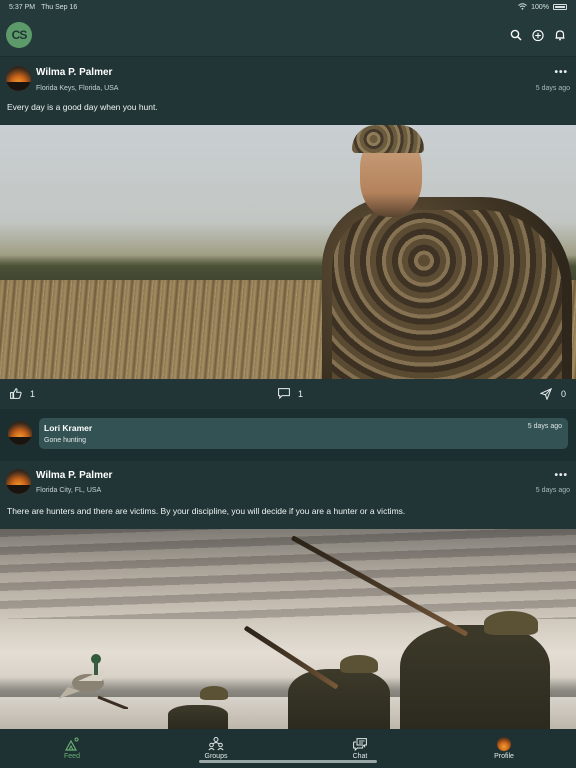  I want to click on post-location: Florida Keys, Florida, USA, so click(77, 88).